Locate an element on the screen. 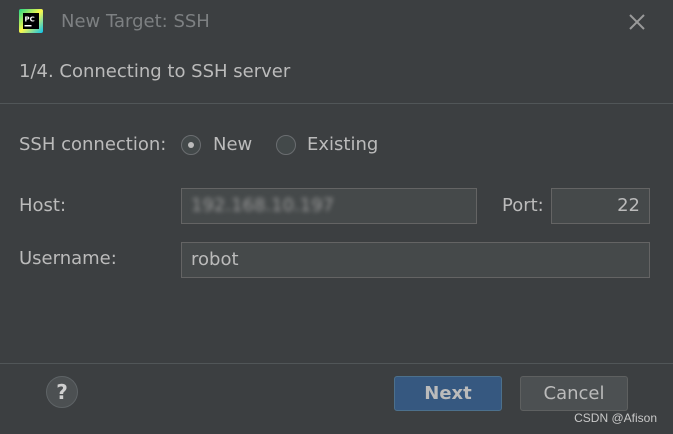 The height and width of the screenshot is (434, 673). radio-new-label: New is located at coordinates (232, 145).